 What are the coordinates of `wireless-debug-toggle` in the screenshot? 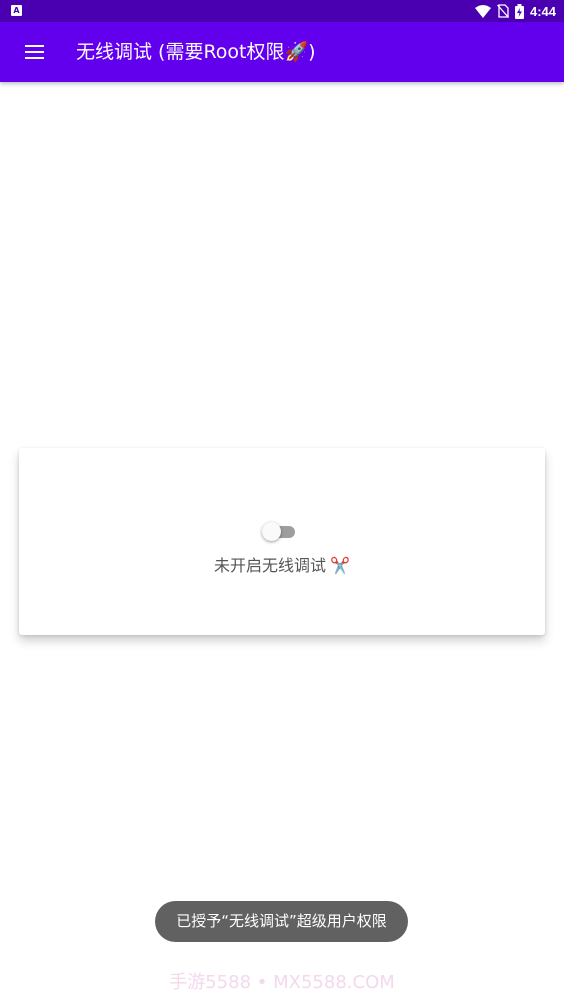 It's located at (279, 531).